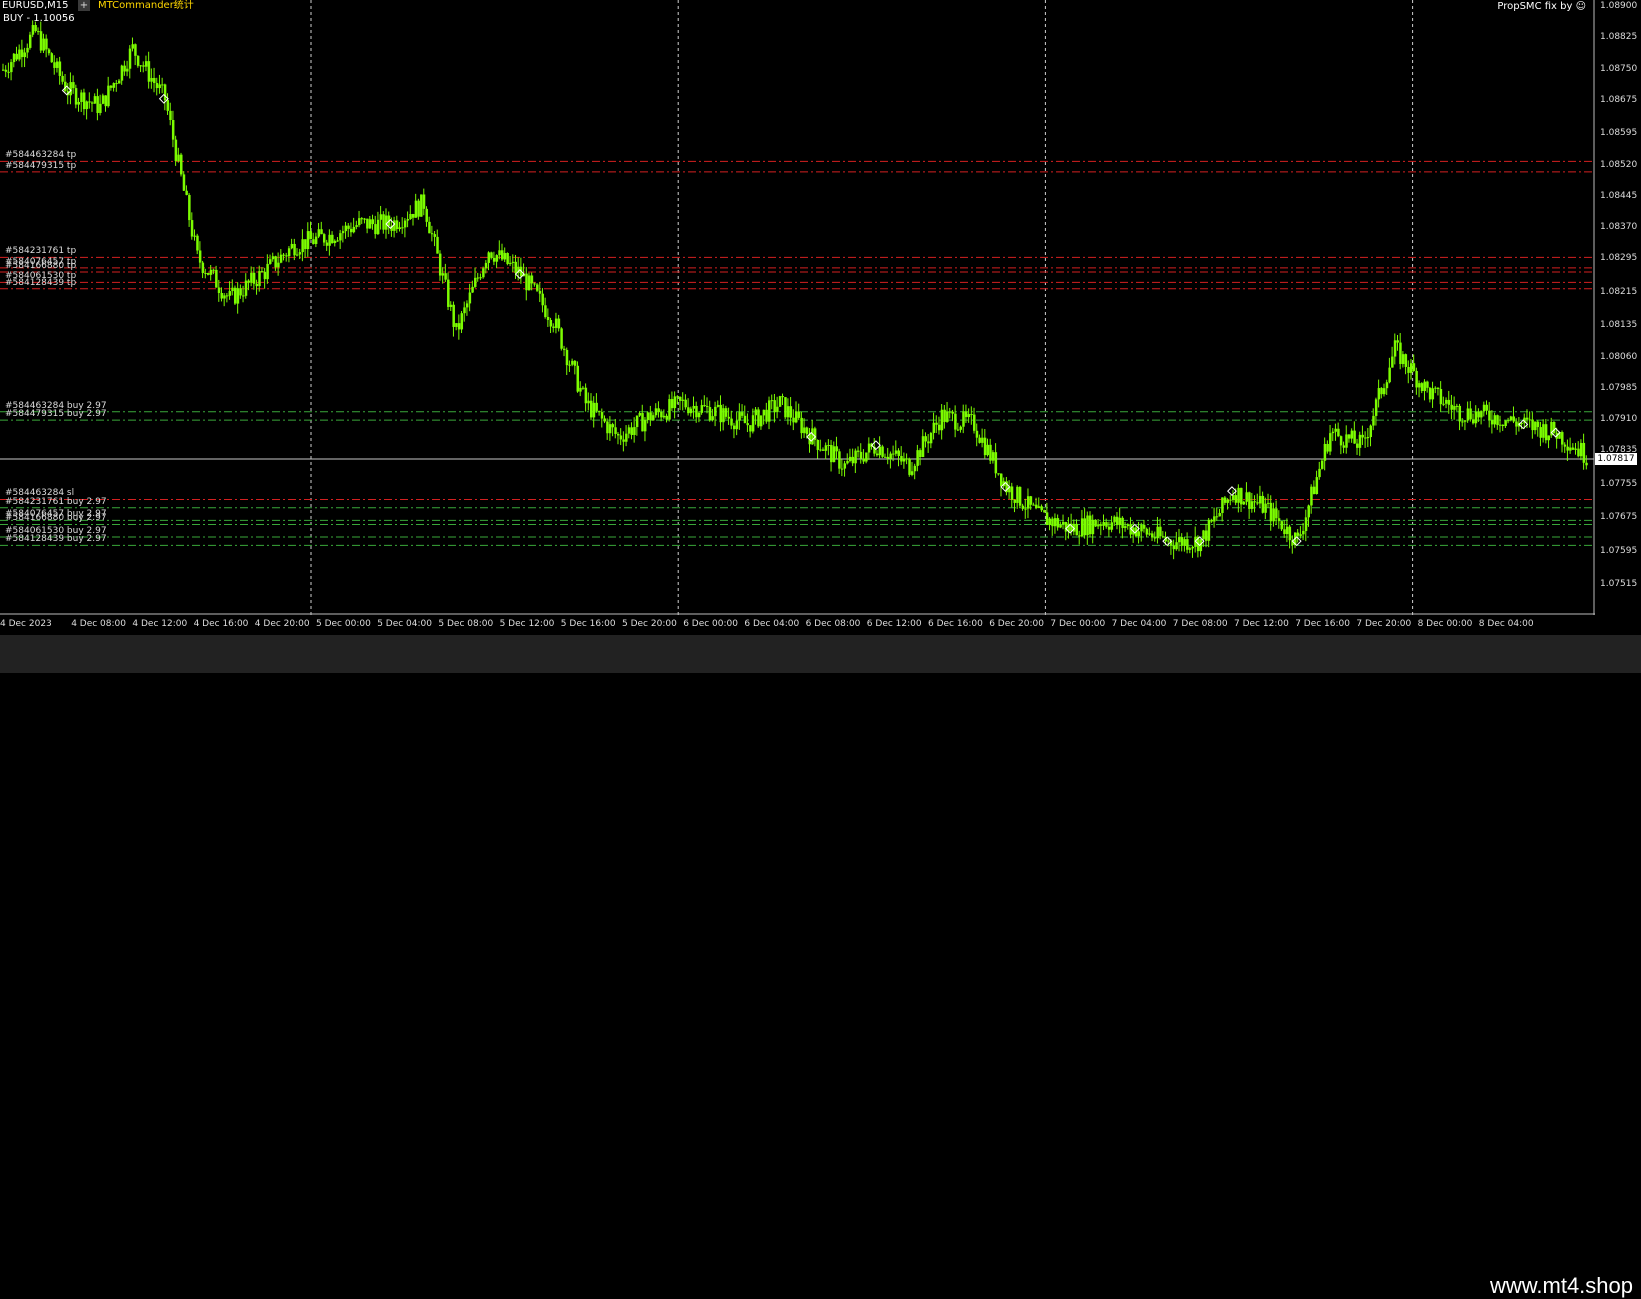 The height and width of the screenshot is (1299, 1641). I want to click on time-tick-label: 6 Dec 00:00, so click(710, 624).